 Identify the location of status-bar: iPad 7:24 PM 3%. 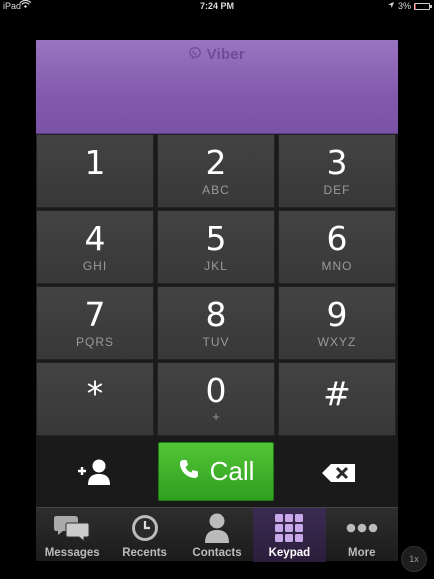
(217, 6).